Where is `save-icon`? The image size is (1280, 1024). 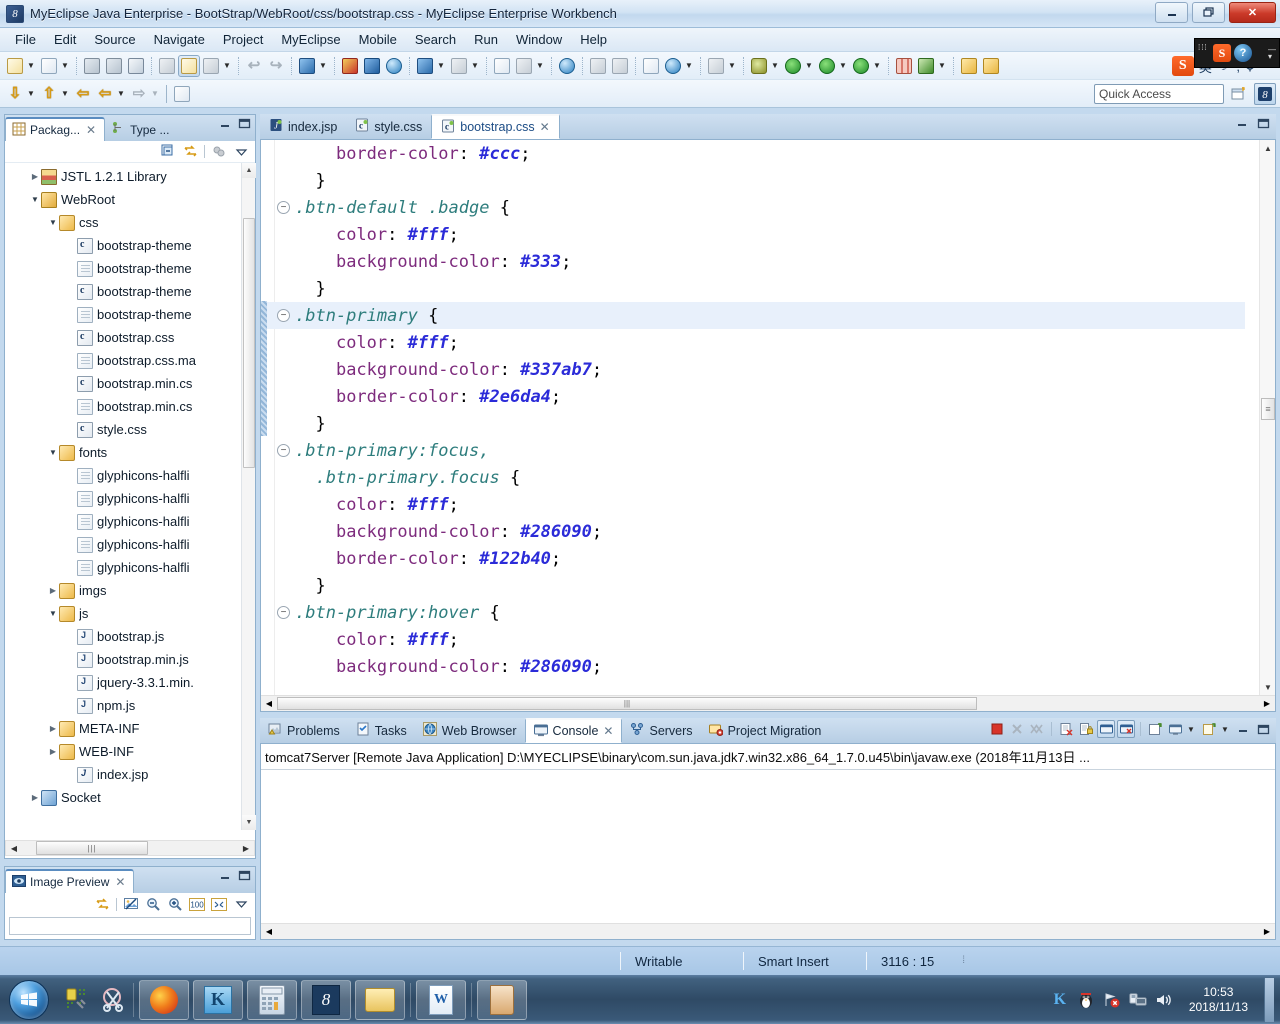 save-icon is located at coordinates (92, 66).